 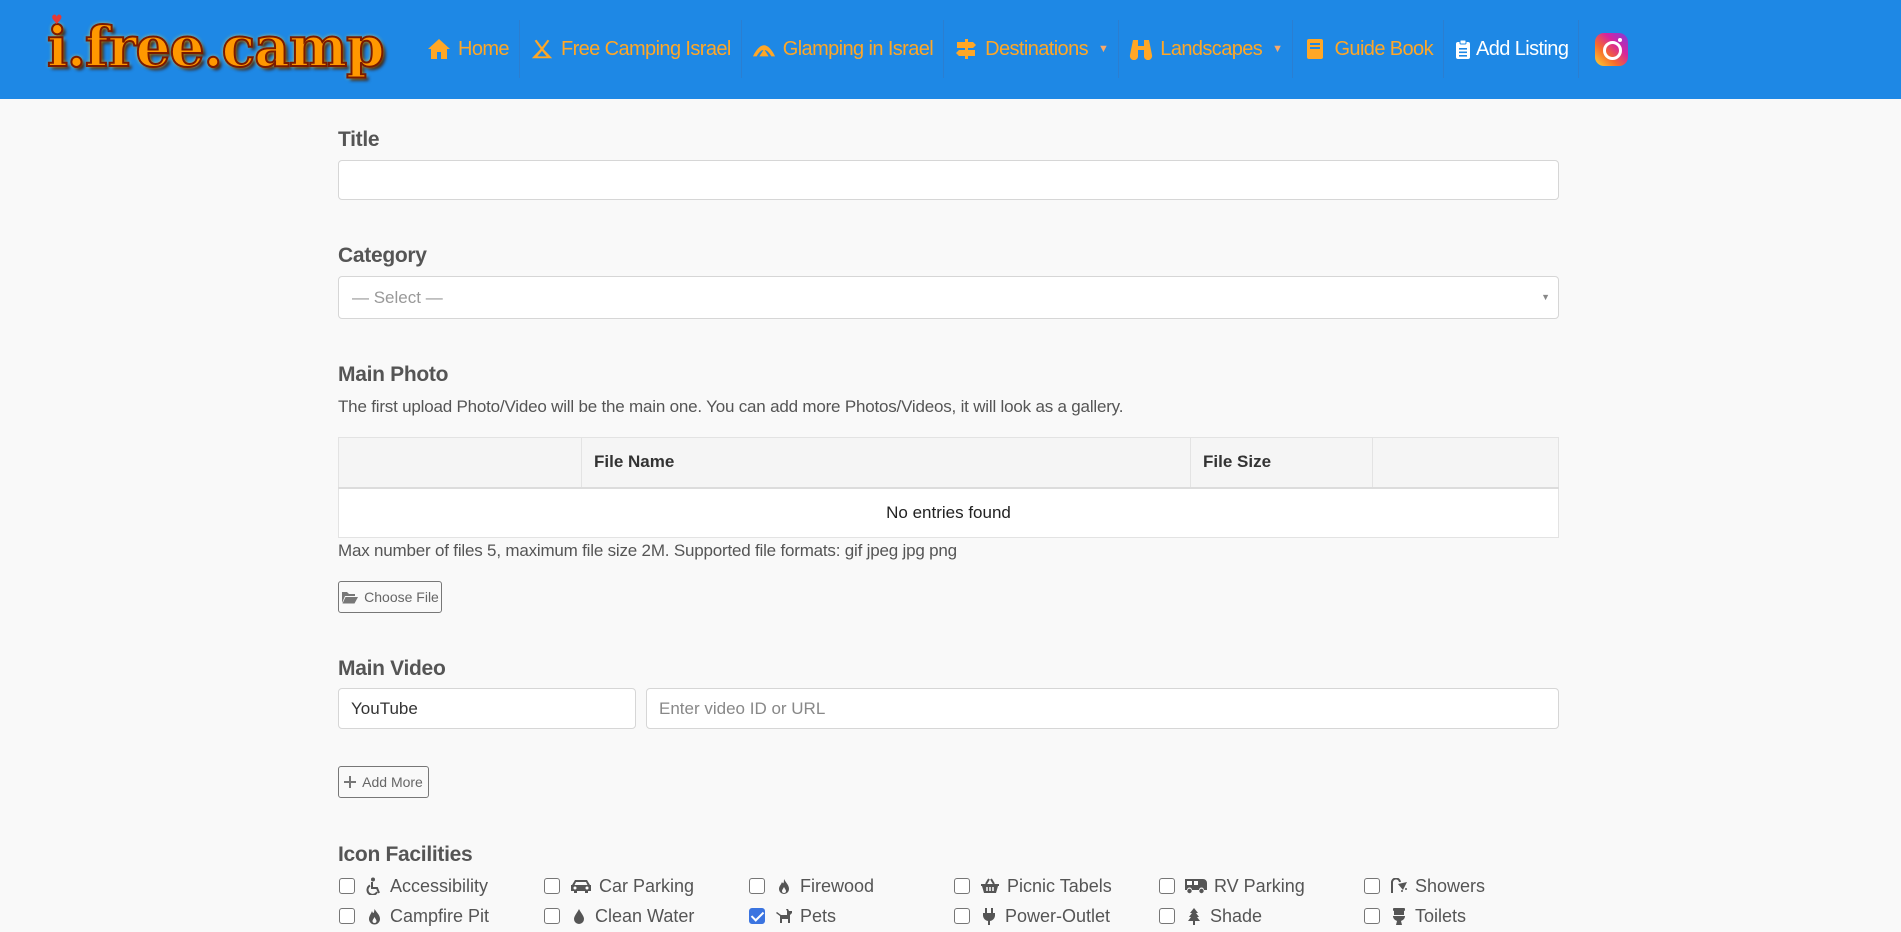 I want to click on main-video-label: Main Video, so click(x=392, y=668).